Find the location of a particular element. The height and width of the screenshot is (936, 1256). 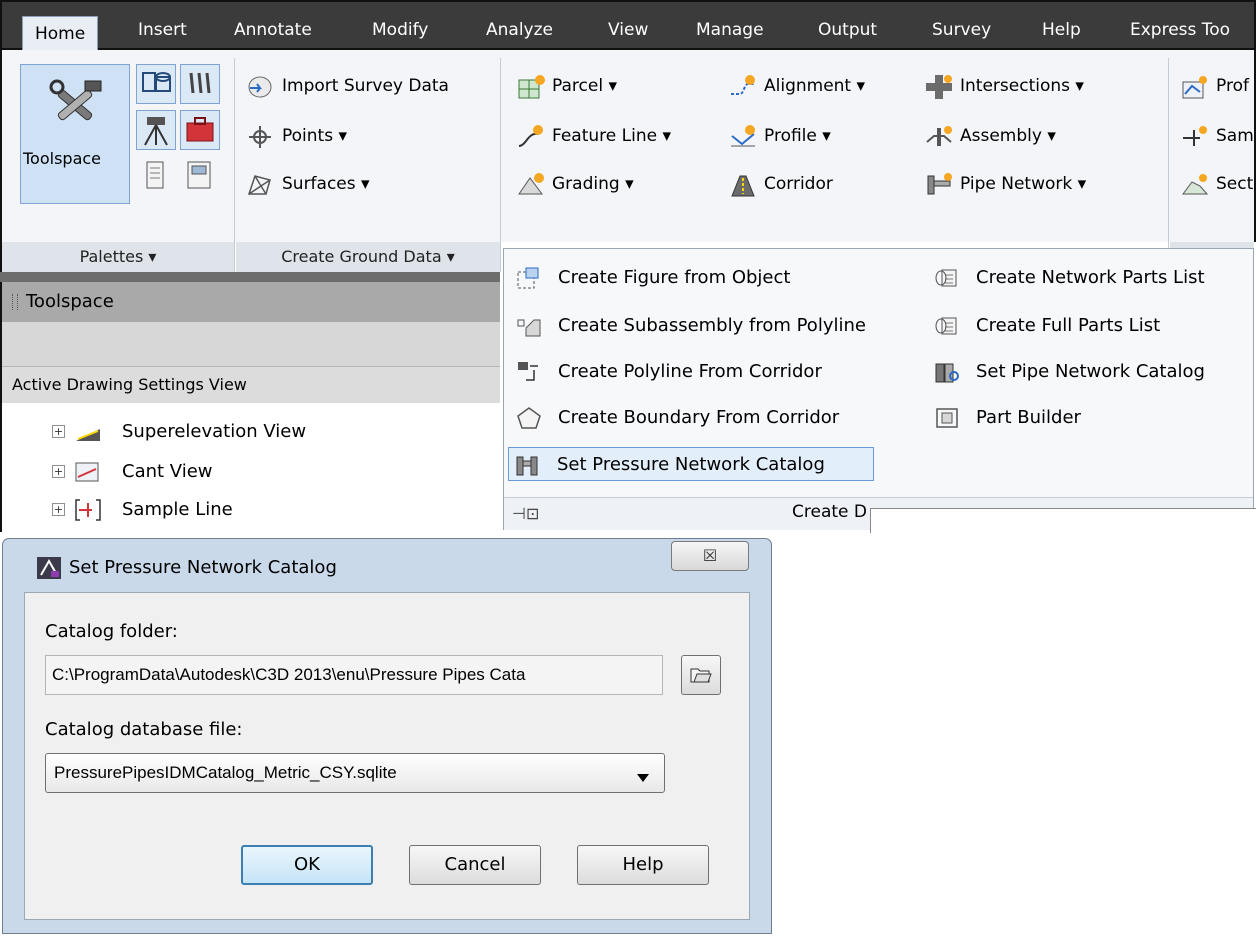

profile-icon is located at coordinates (743, 137).